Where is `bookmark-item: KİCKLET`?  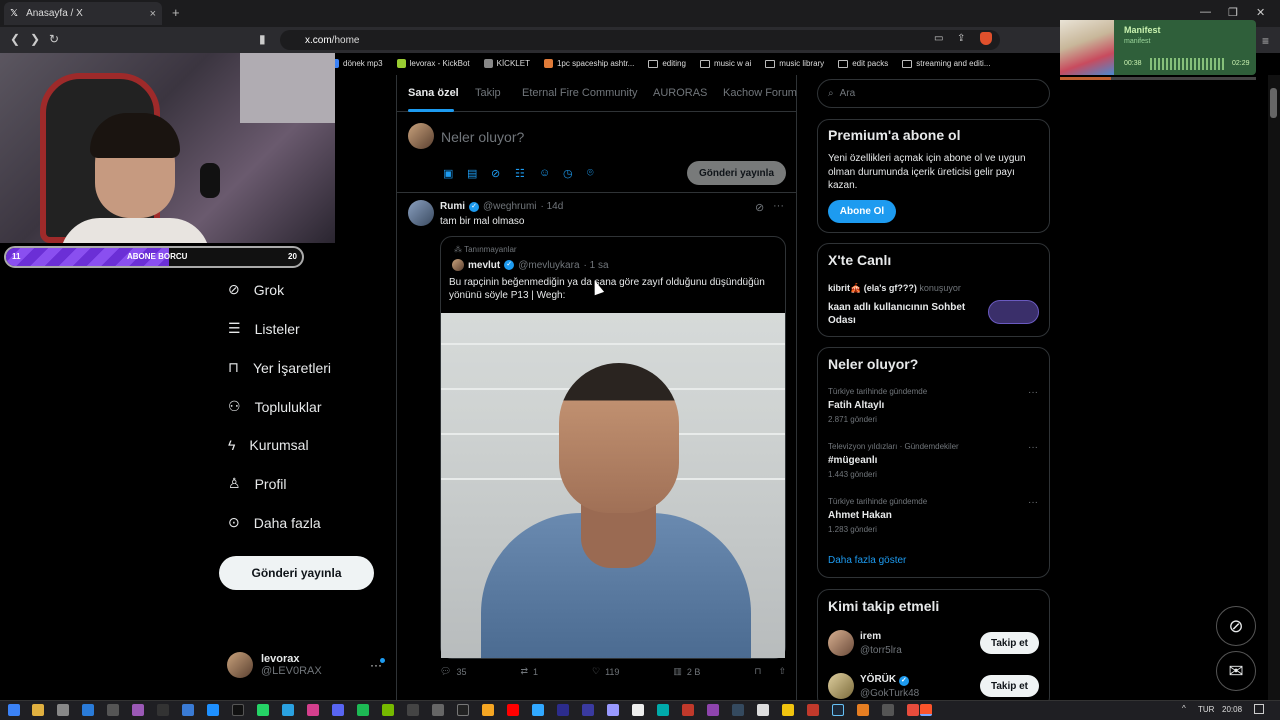
bookmark-item: KİCKLET is located at coordinates (506, 63).